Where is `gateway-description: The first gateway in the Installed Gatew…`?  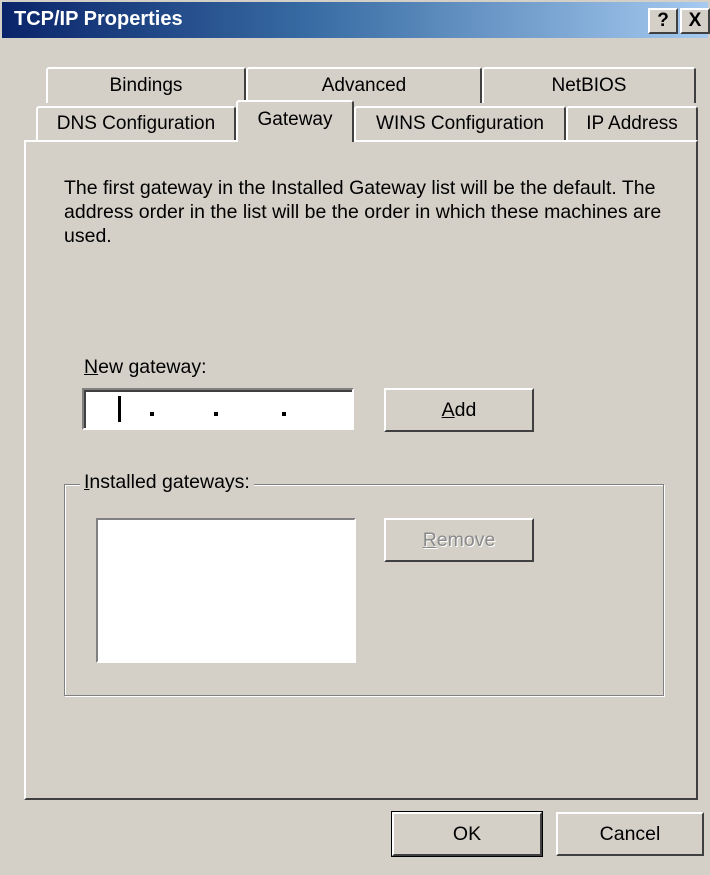
gateway-description: The first gateway in the Installed Gatew… is located at coordinates (363, 212).